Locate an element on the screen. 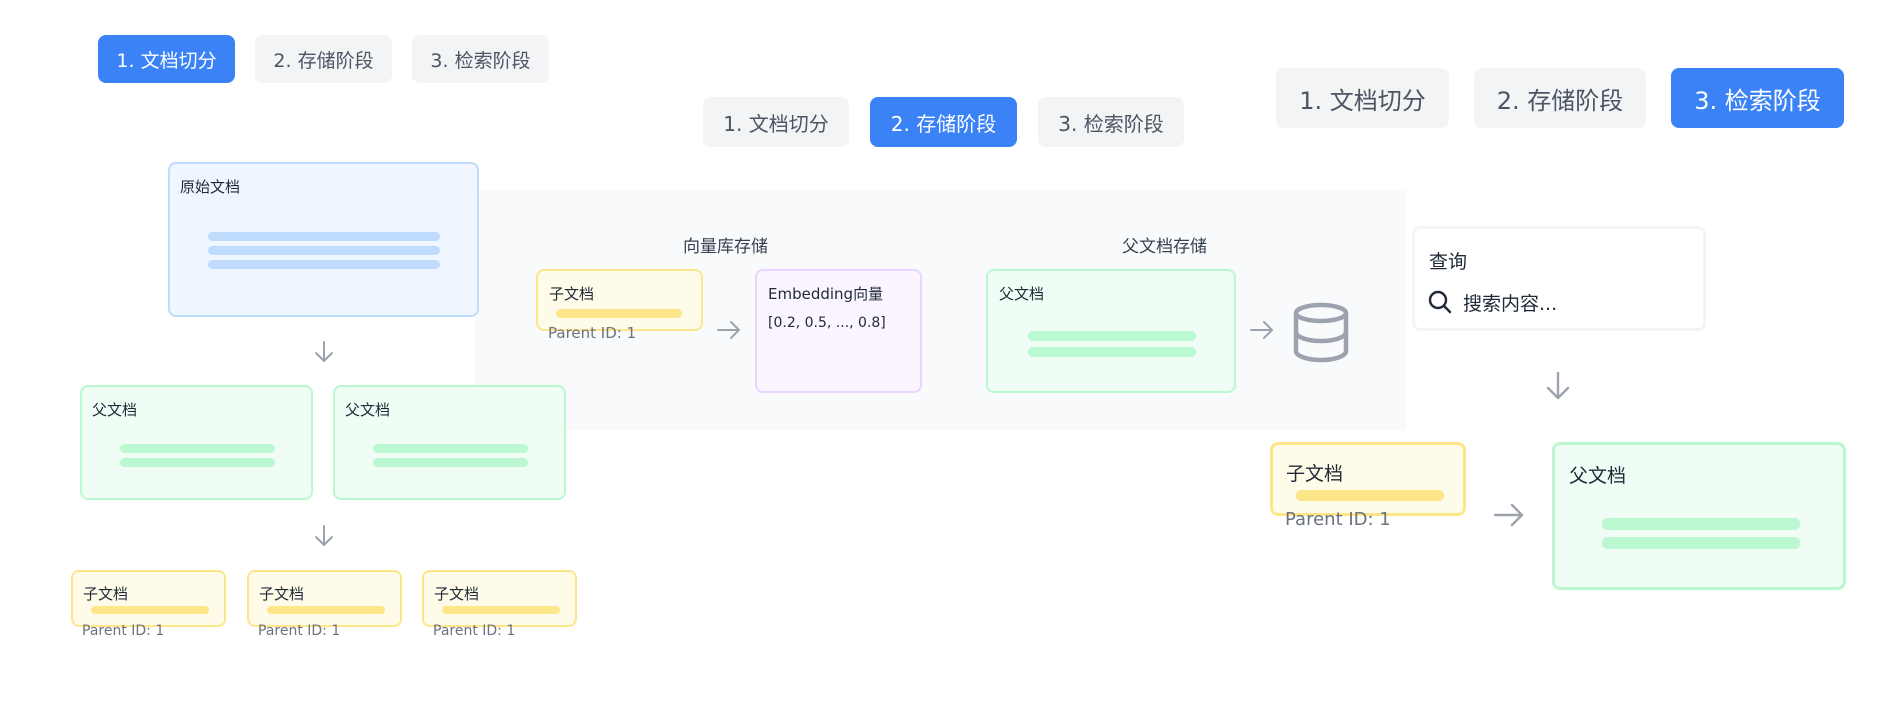 This screenshot has width=1894, height=712. original-document-label: 原始文档 is located at coordinates (210, 187).